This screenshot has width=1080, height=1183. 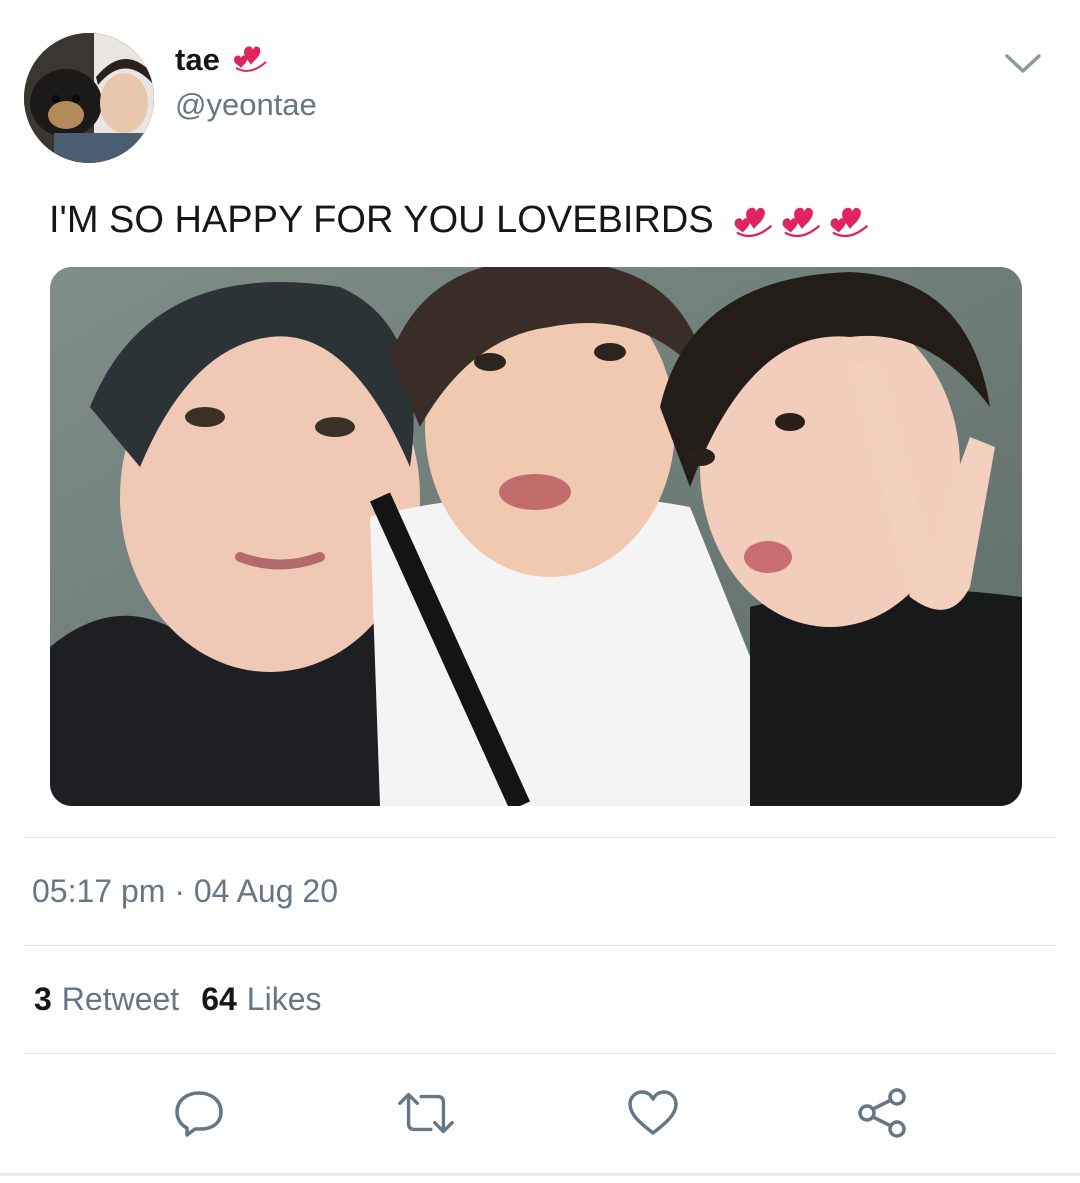 I want to click on tweet-text-row: I'M SO HAPPY FOR YOU LOVEBIRDS, so click(x=460, y=220).